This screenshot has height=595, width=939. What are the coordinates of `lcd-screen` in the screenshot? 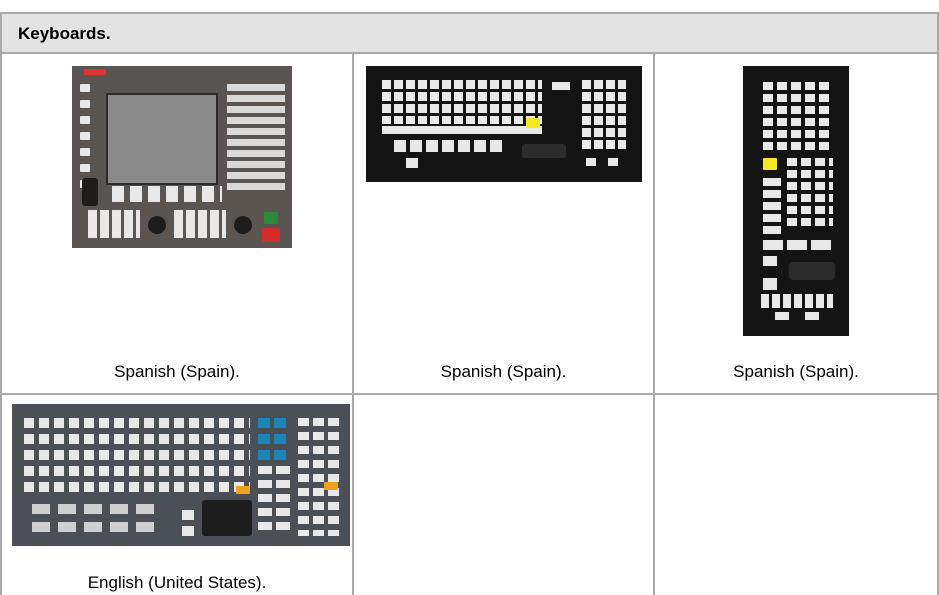 It's located at (162, 139).